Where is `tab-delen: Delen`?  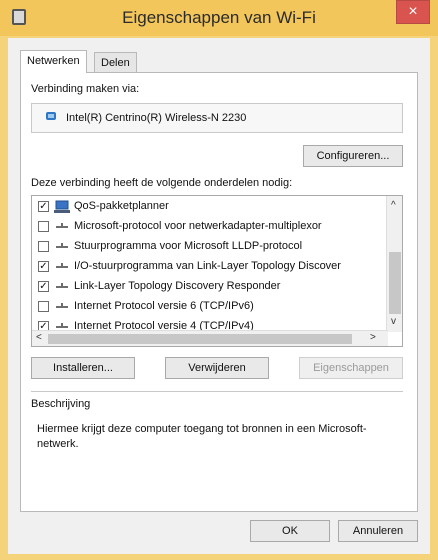
tab-delen: Delen is located at coordinates (115, 62).